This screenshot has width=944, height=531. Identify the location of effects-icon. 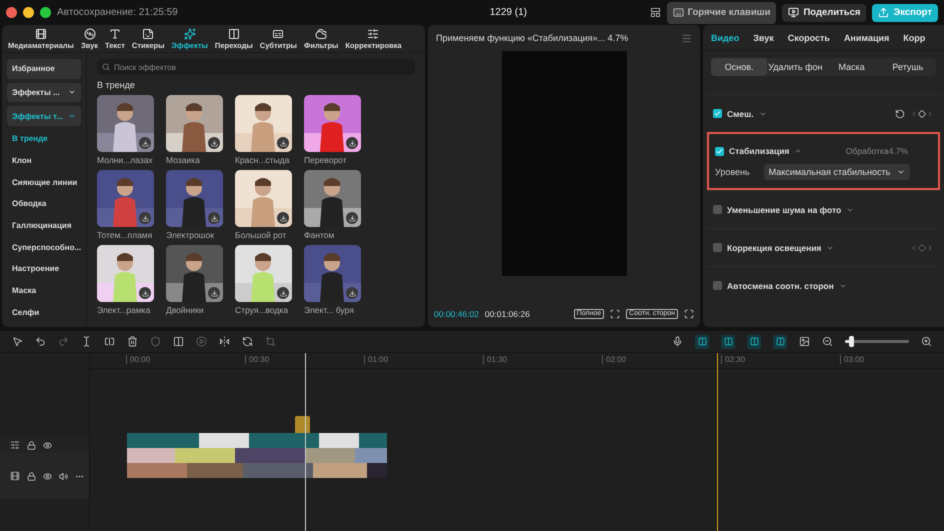
(190, 34).